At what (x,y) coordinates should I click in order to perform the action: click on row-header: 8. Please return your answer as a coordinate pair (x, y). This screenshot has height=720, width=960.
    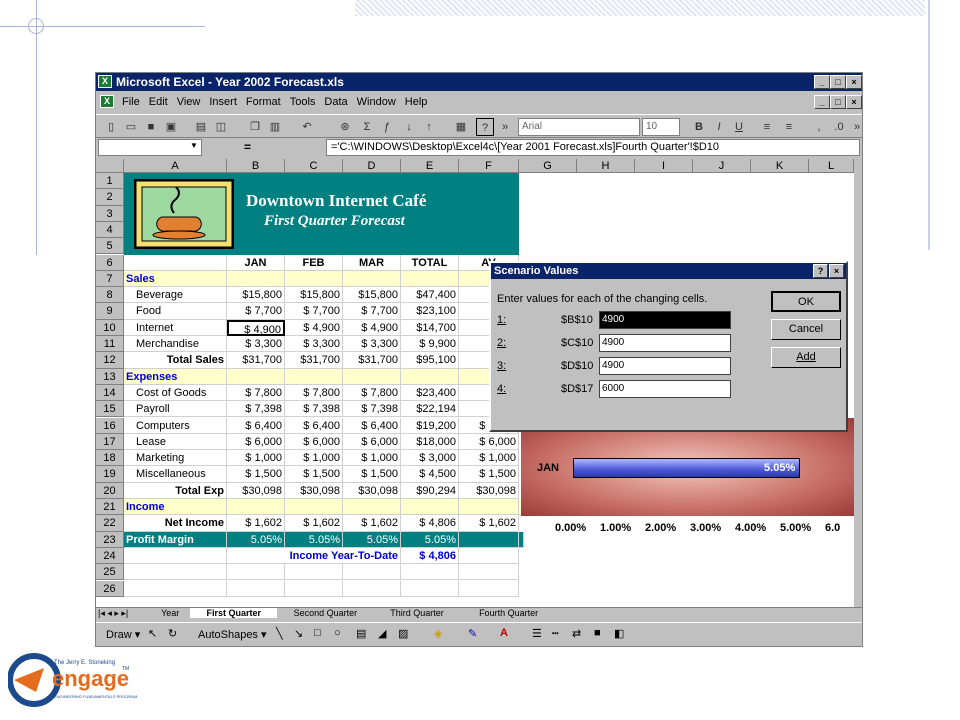
    Looking at the image, I should click on (110, 295).